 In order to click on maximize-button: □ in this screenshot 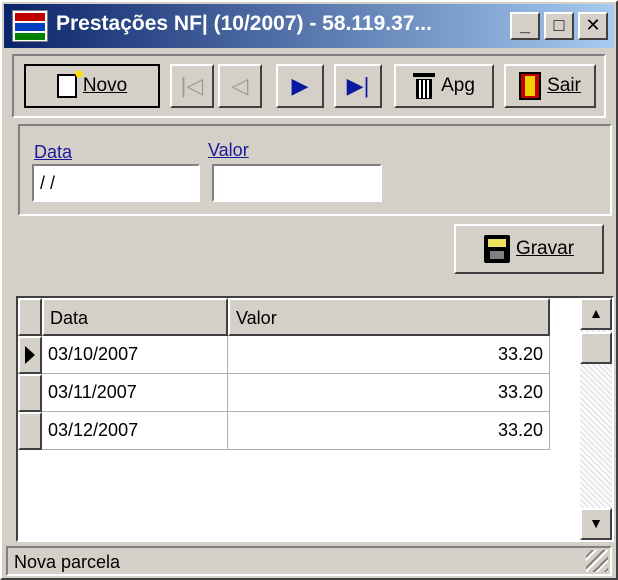, I will do `click(559, 26)`.